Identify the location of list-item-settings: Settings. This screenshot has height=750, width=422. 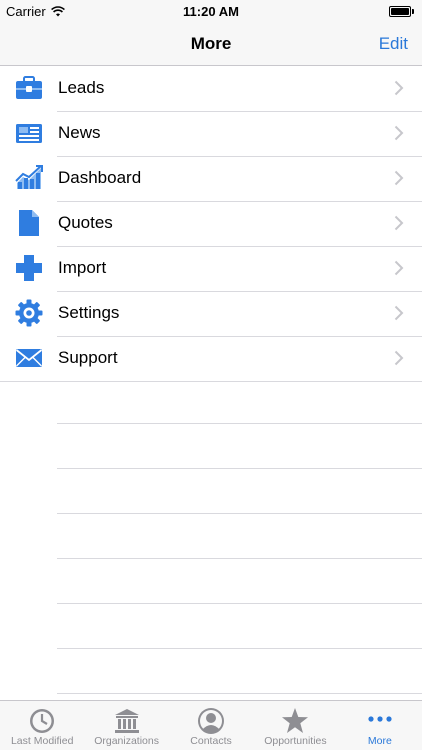
(211, 314).